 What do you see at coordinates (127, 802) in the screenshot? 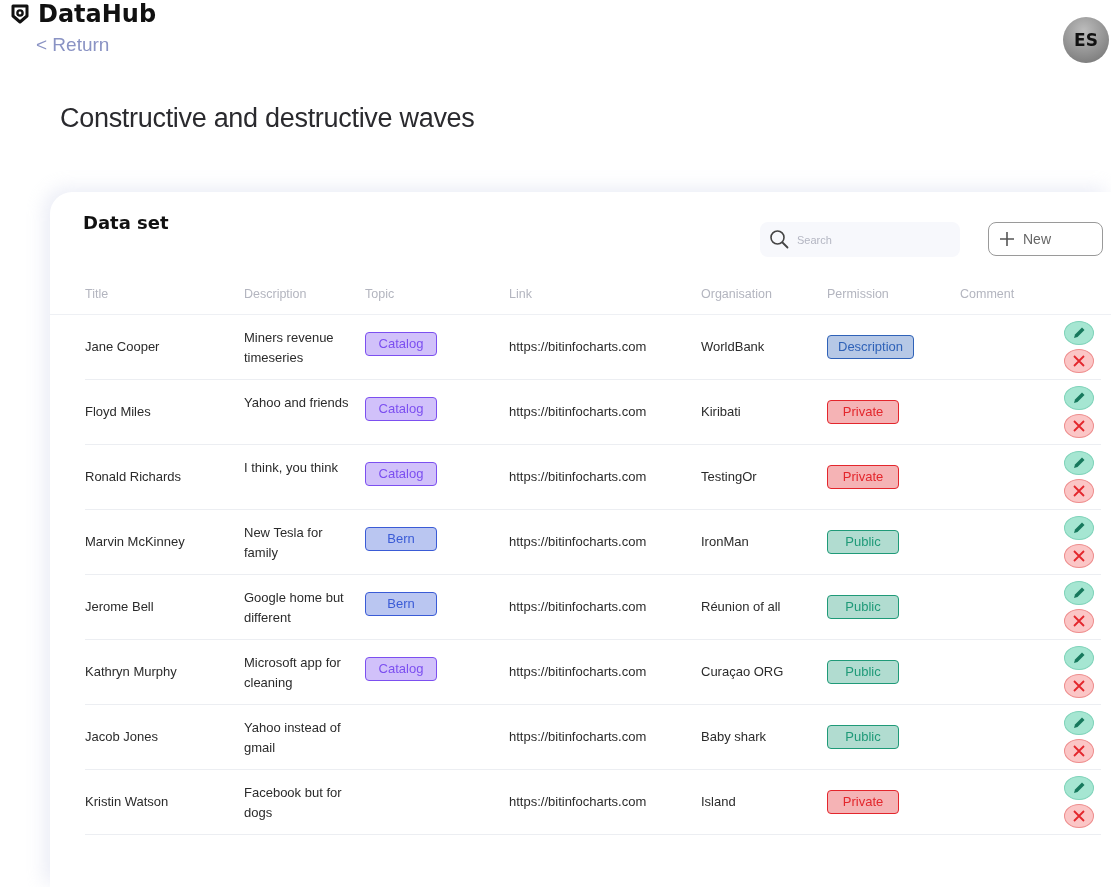
I see `title-cell-text: Kristin Watson` at bounding box center [127, 802].